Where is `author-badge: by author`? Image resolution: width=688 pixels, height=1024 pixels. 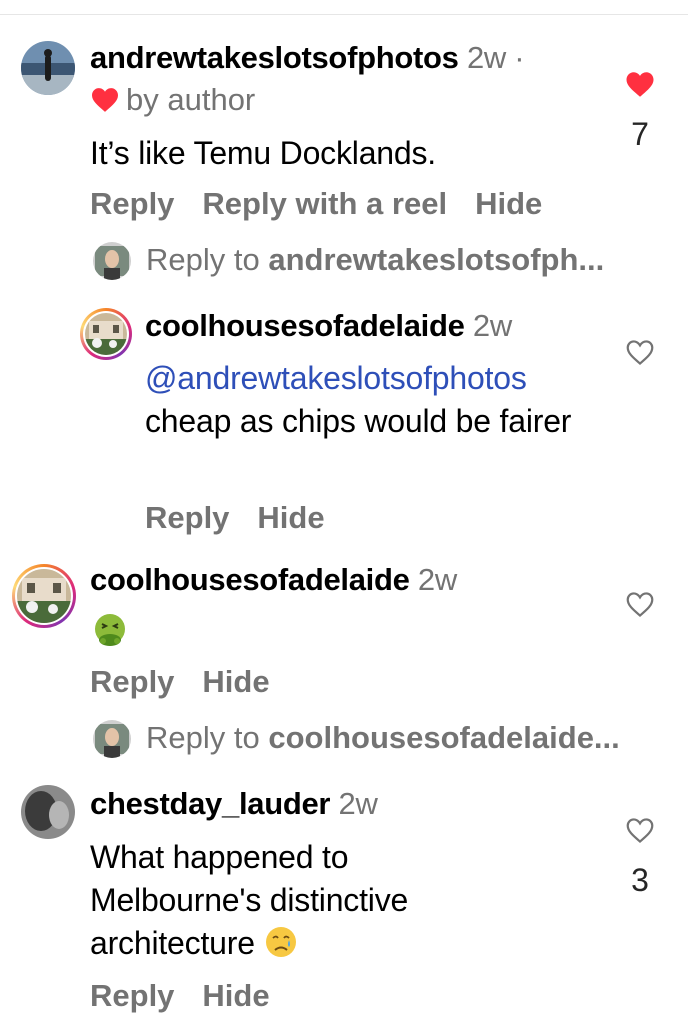 author-badge: by author is located at coordinates (172, 100).